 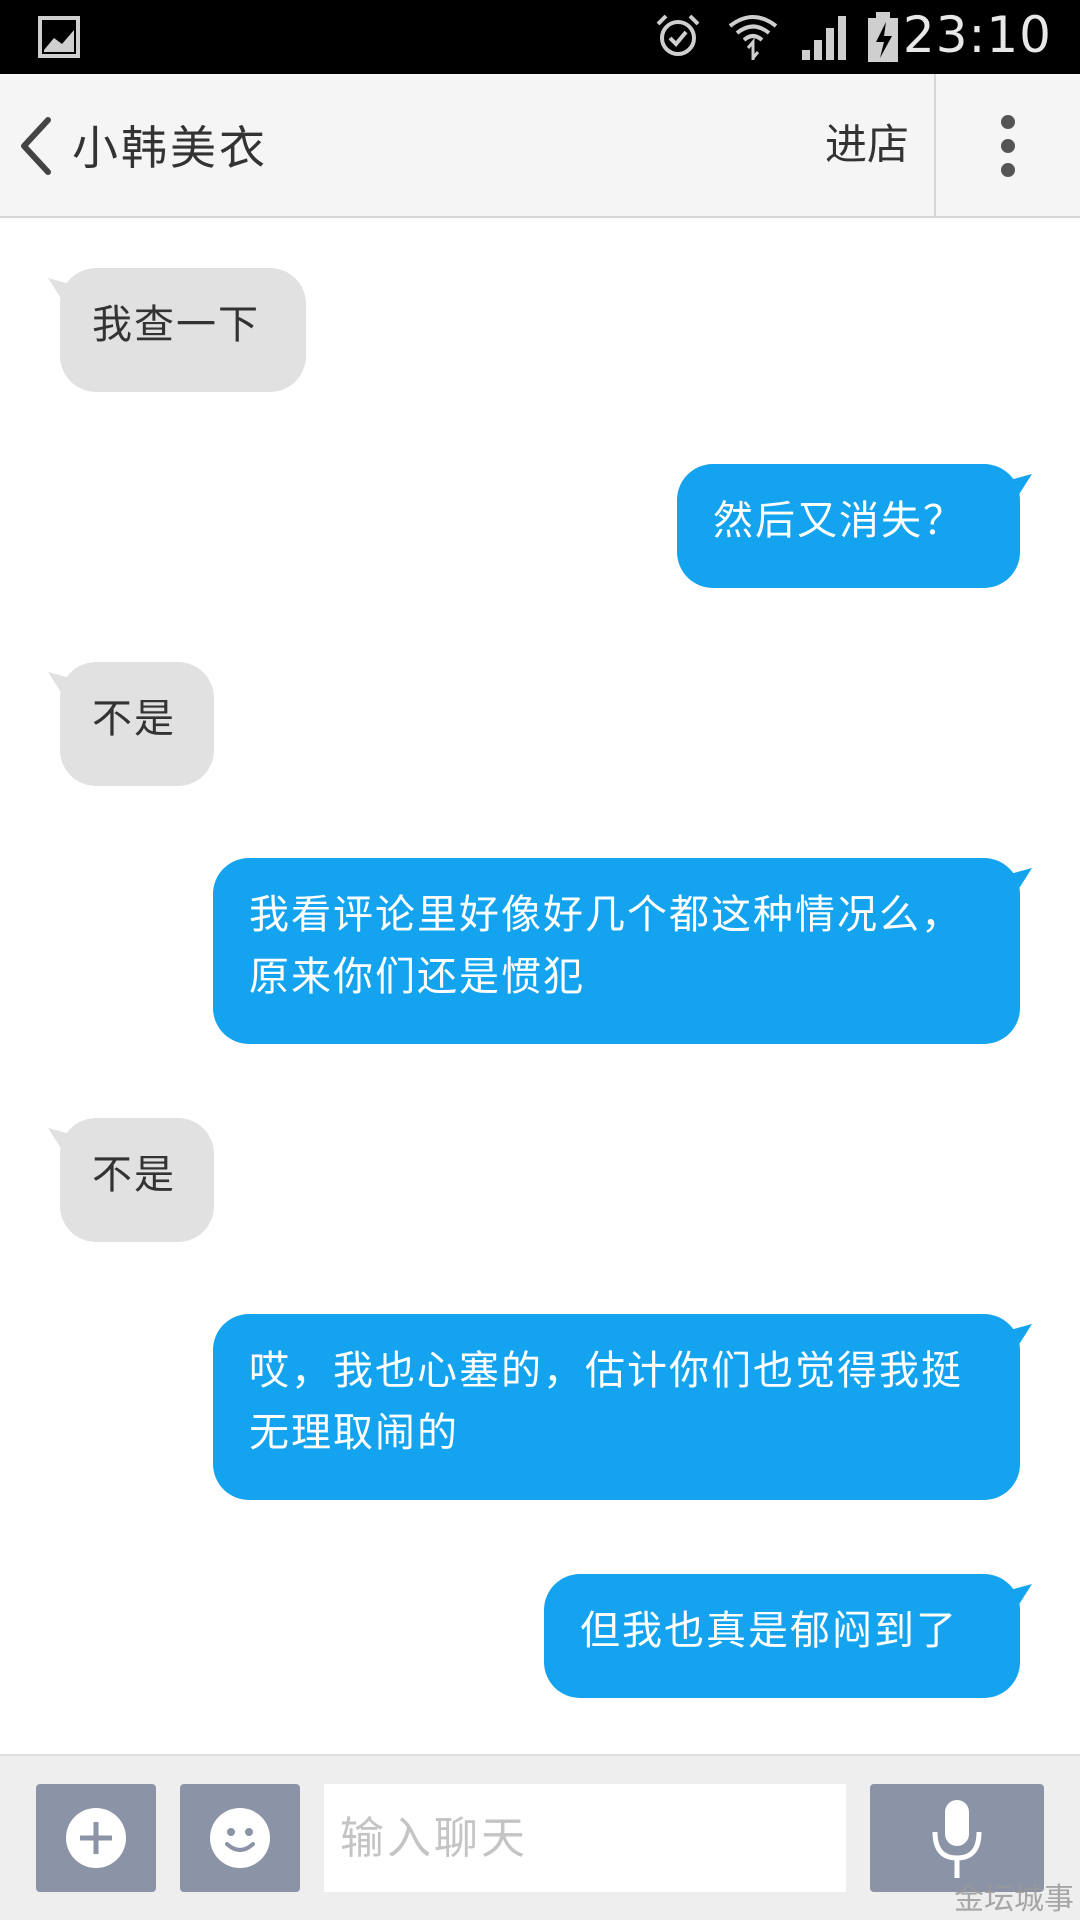 What do you see at coordinates (977, 35) in the screenshot?
I see `clock-time: 23:10` at bounding box center [977, 35].